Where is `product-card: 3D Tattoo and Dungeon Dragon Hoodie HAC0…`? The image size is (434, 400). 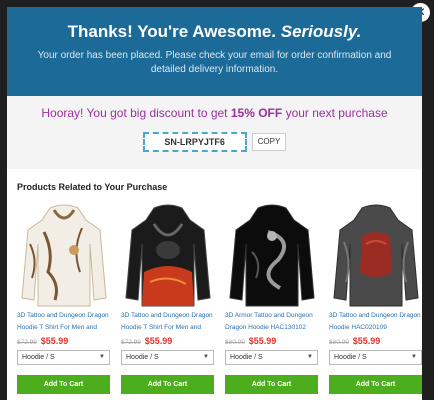 product-card: 3D Tattoo and Dungeon Dragon Hoodie HAC0… is located at coordinates (375, 297).